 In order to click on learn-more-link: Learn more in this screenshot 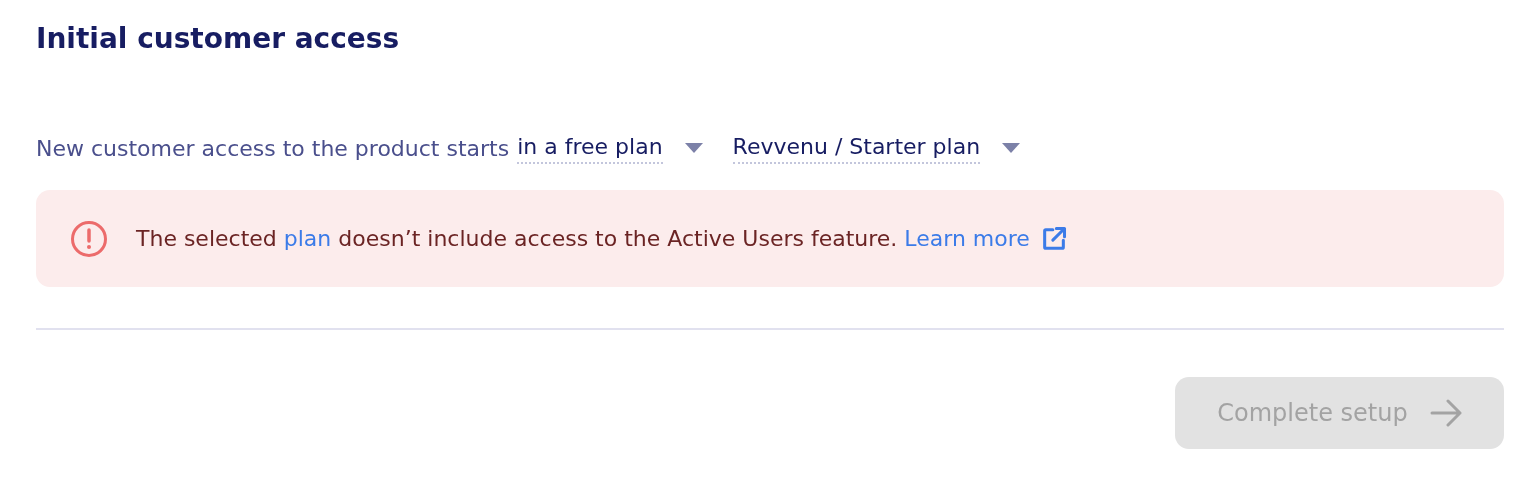, I will do `click(967, 238)`.